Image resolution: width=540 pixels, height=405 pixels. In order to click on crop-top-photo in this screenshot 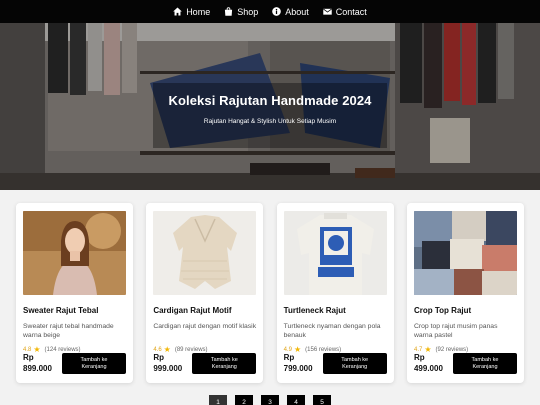, I will do `click(465, 253)`.